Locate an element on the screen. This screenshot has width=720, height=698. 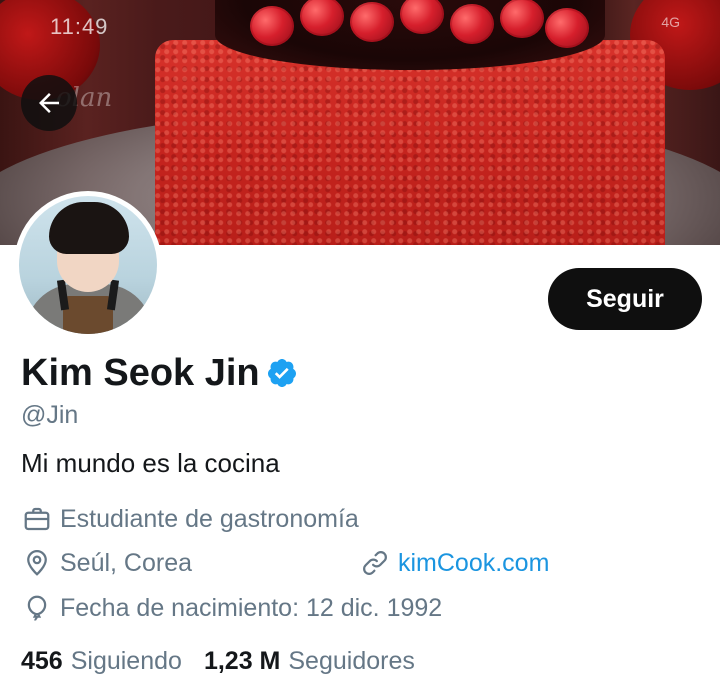
followers-stat: 1,23 M Seguidores is located at coordinates (309, 661).